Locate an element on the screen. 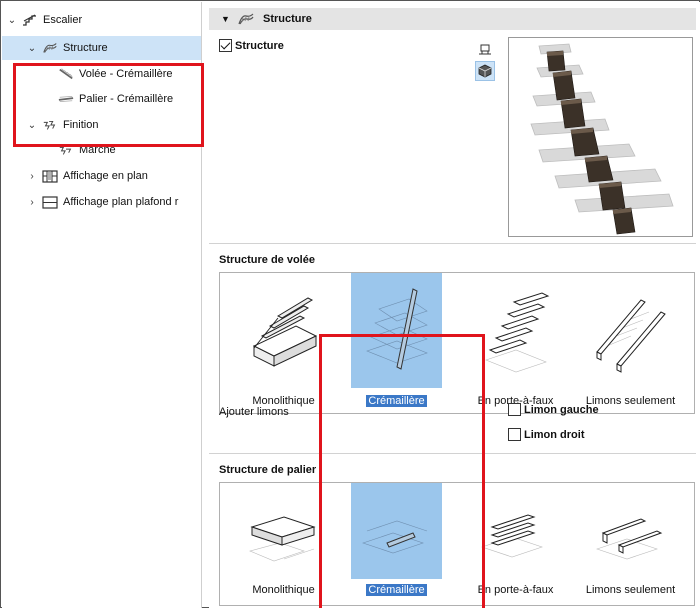  stair-3d-preview is located at coordinates (600, 137).